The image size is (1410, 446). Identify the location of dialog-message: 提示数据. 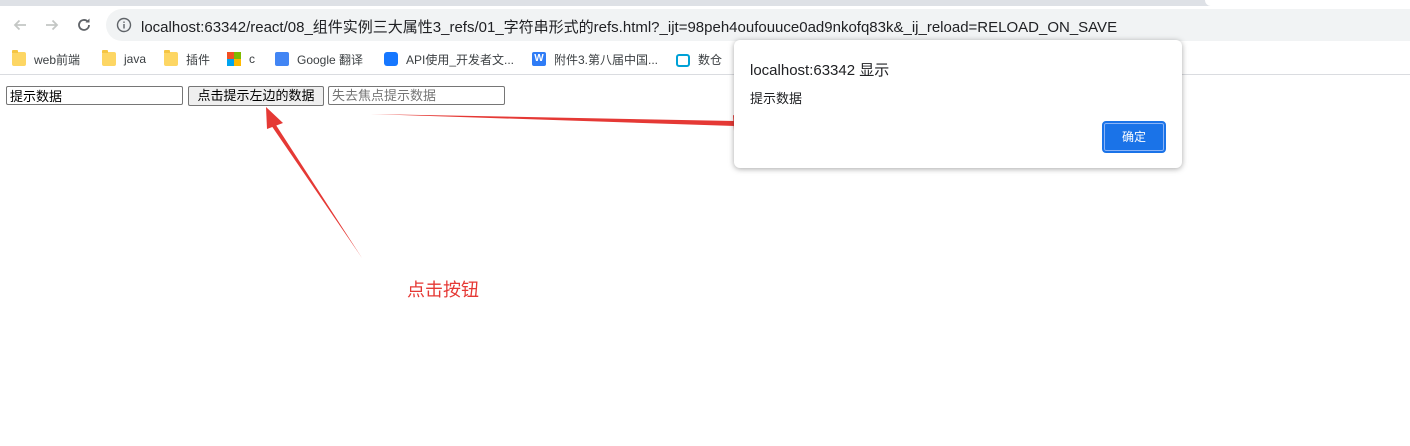
(776, 98).